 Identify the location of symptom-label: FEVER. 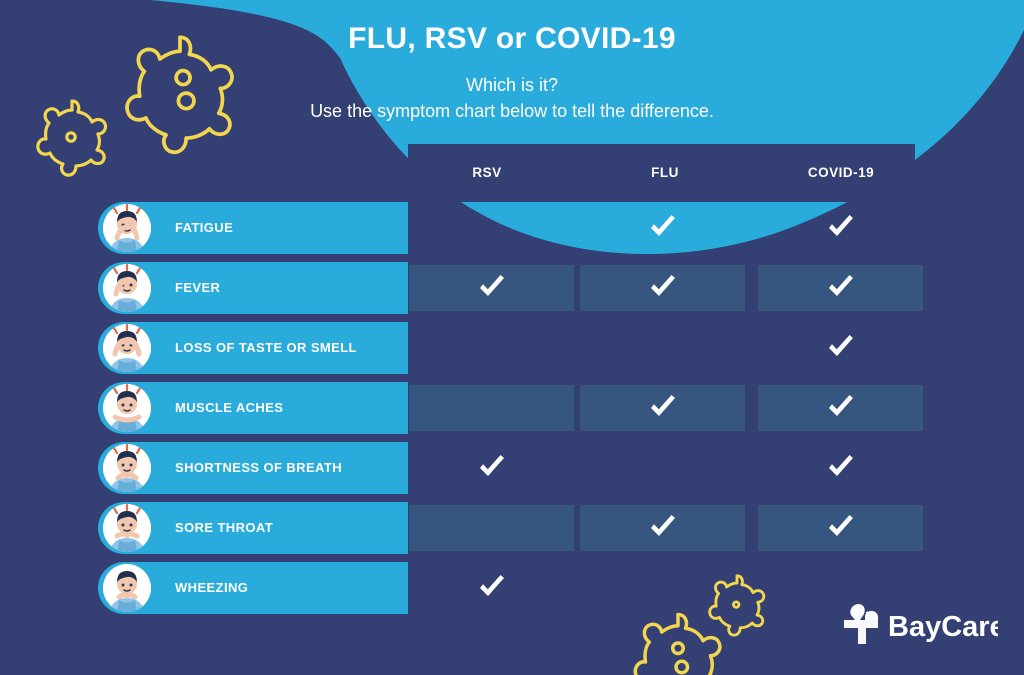
(198, 287).